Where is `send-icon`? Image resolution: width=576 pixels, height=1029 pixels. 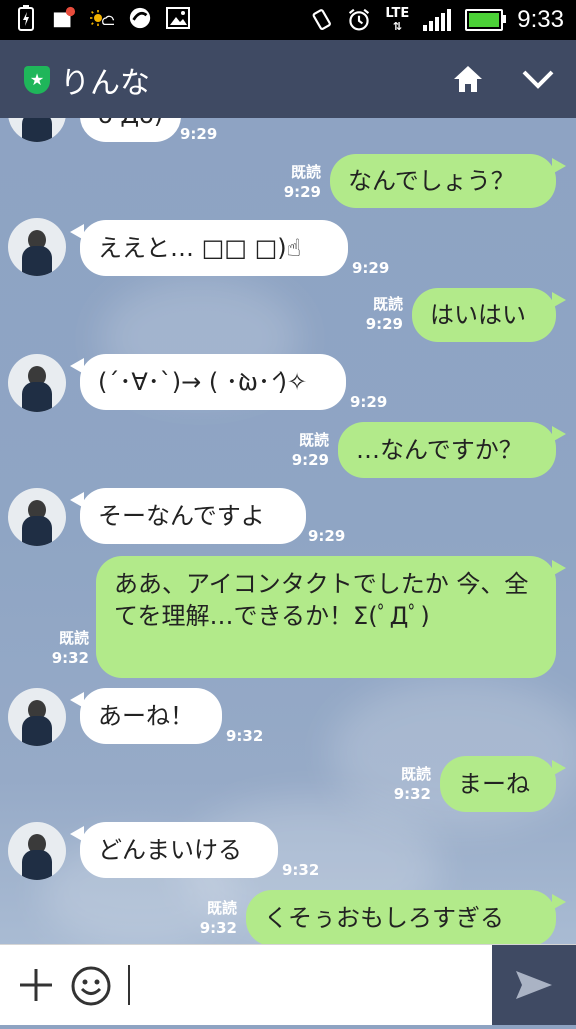 send-icon is located at coordinates (534, 985).